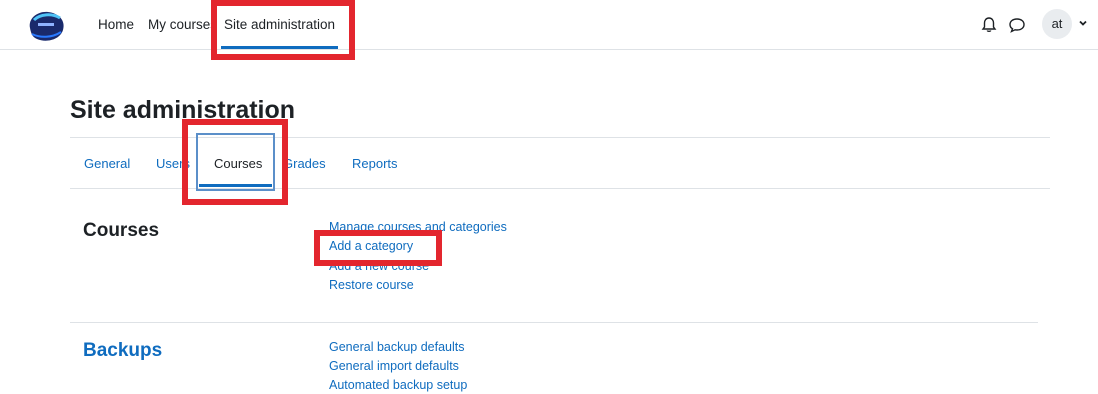  What do you see at coordinates (121, 230) in the screenshot?
I see `section-heading-courses: Courses` at bounding box center [121, 230].